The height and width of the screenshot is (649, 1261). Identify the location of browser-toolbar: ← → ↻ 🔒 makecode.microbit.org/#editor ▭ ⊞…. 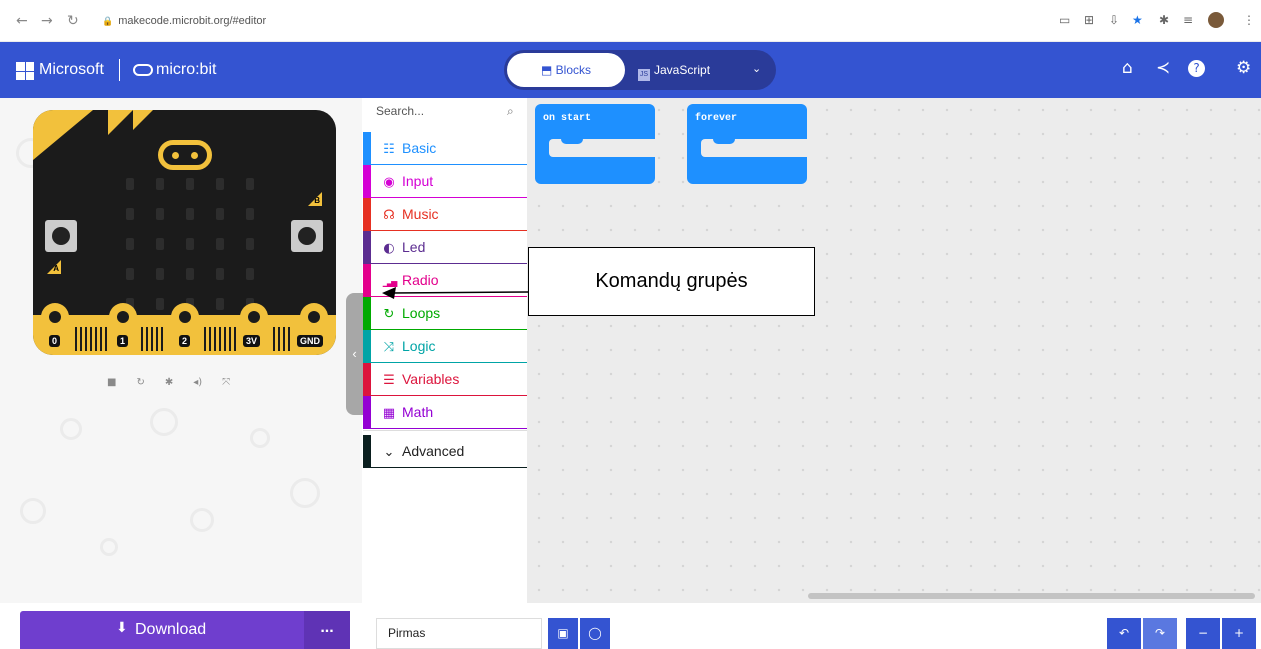
(630, 21).